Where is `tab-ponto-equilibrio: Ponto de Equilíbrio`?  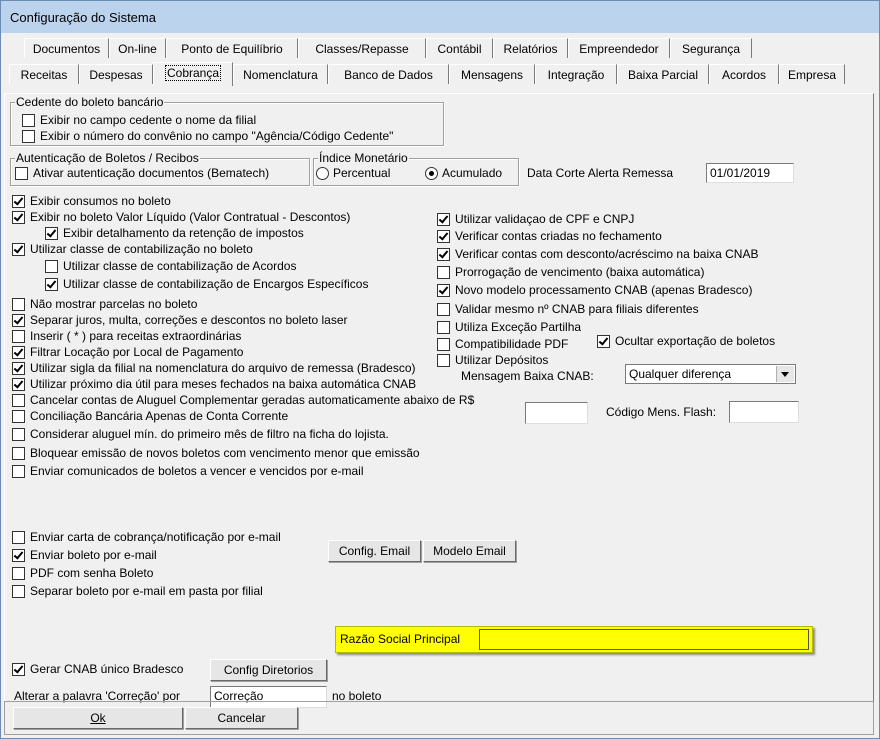 tab-ponto-equilibrio: Ponto de Equilíbrio is located at coordinates (232, 48).